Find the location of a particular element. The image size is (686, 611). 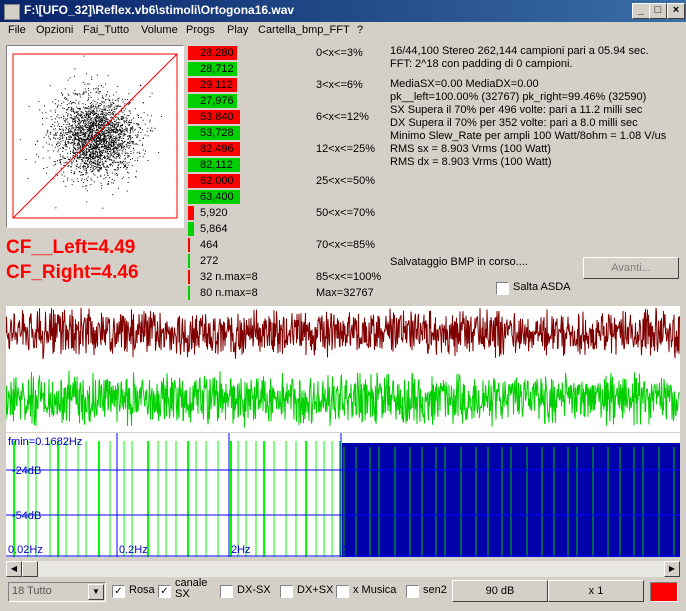

x-musica-label: x Musica is located at coordinates (375, 590).